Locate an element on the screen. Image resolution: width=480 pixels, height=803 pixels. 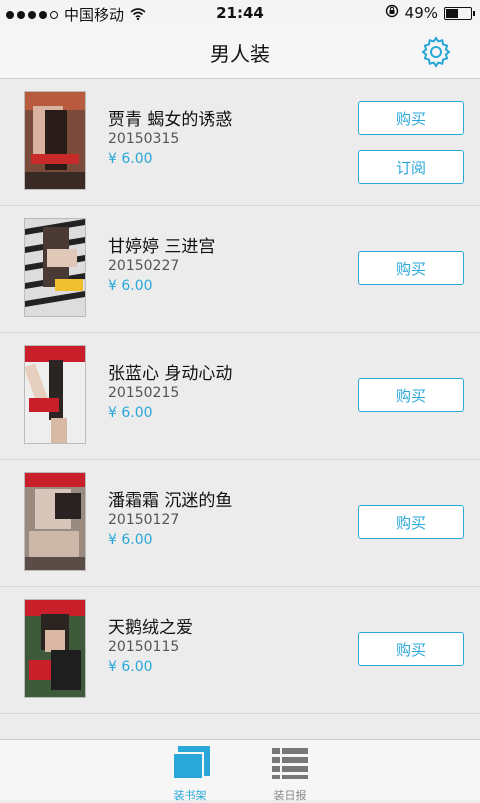
item-date: 20150315 is located at coordinates (144, 139).